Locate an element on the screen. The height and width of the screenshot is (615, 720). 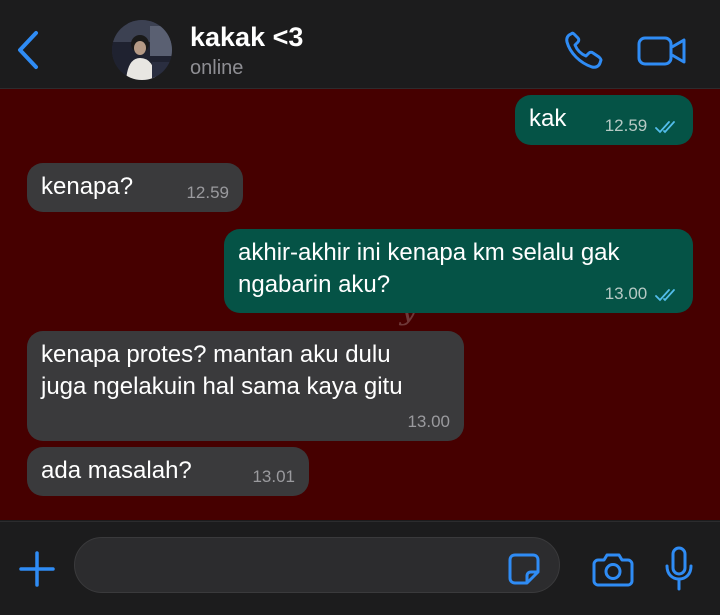
chat-header: kakak <3 online is located at coordinates (360, 44).